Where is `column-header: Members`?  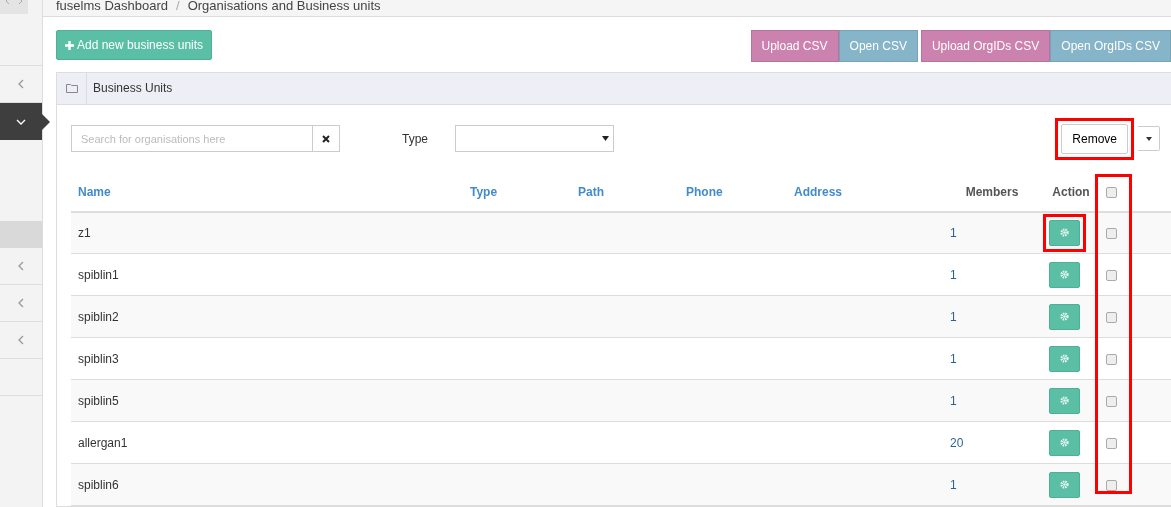 column-header: Members is located at coordinates (992, 192).